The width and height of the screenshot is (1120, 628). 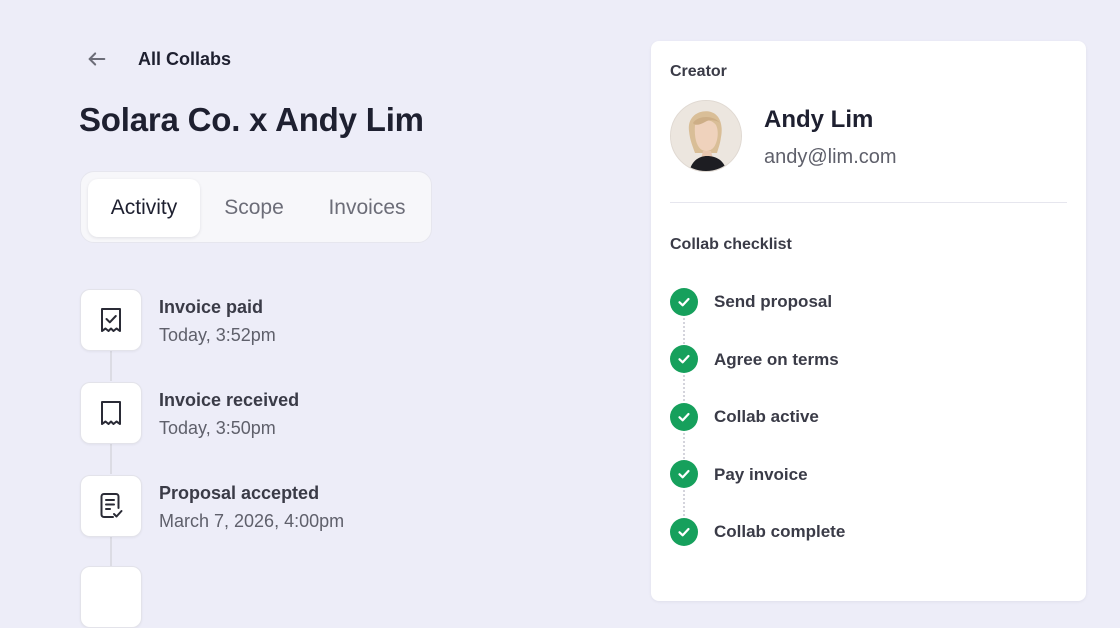 What do you see at coordinates (217, 335) in the screenshot?
I see `activity-time: Today, 3:52pm` at bounding box center [217, 335].